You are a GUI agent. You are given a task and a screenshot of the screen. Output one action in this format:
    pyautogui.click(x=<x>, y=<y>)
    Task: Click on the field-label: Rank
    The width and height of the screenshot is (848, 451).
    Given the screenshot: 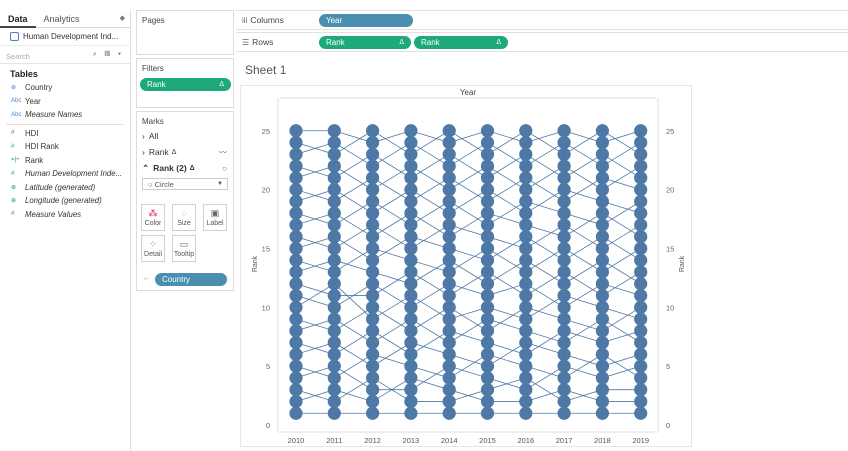 What is the action you would take?
    pyautogui.click(x=34, y=160)
    